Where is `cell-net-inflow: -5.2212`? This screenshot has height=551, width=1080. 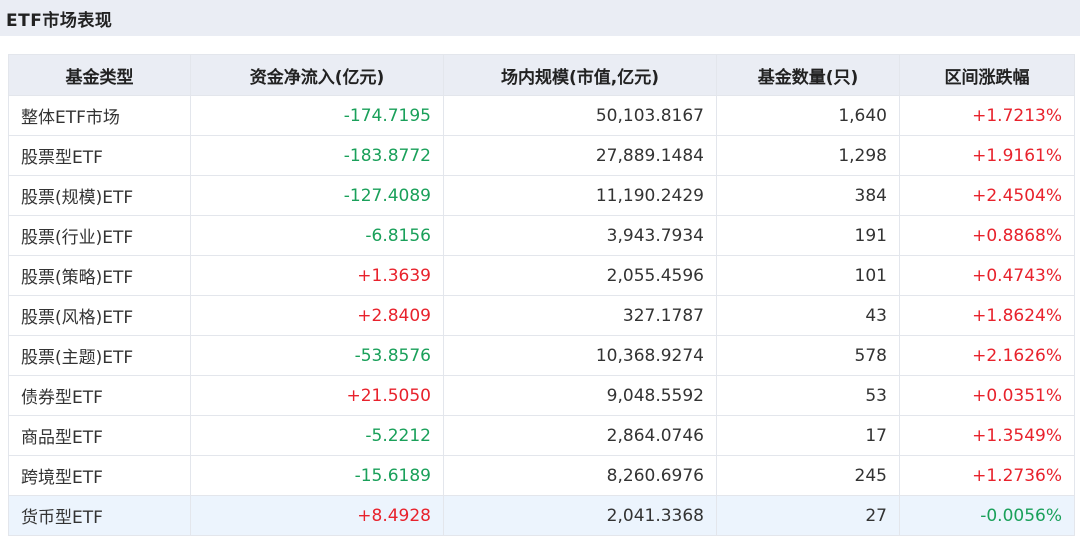 cell-net-inflow: -5.2212 is located at coordinates (317, 435).